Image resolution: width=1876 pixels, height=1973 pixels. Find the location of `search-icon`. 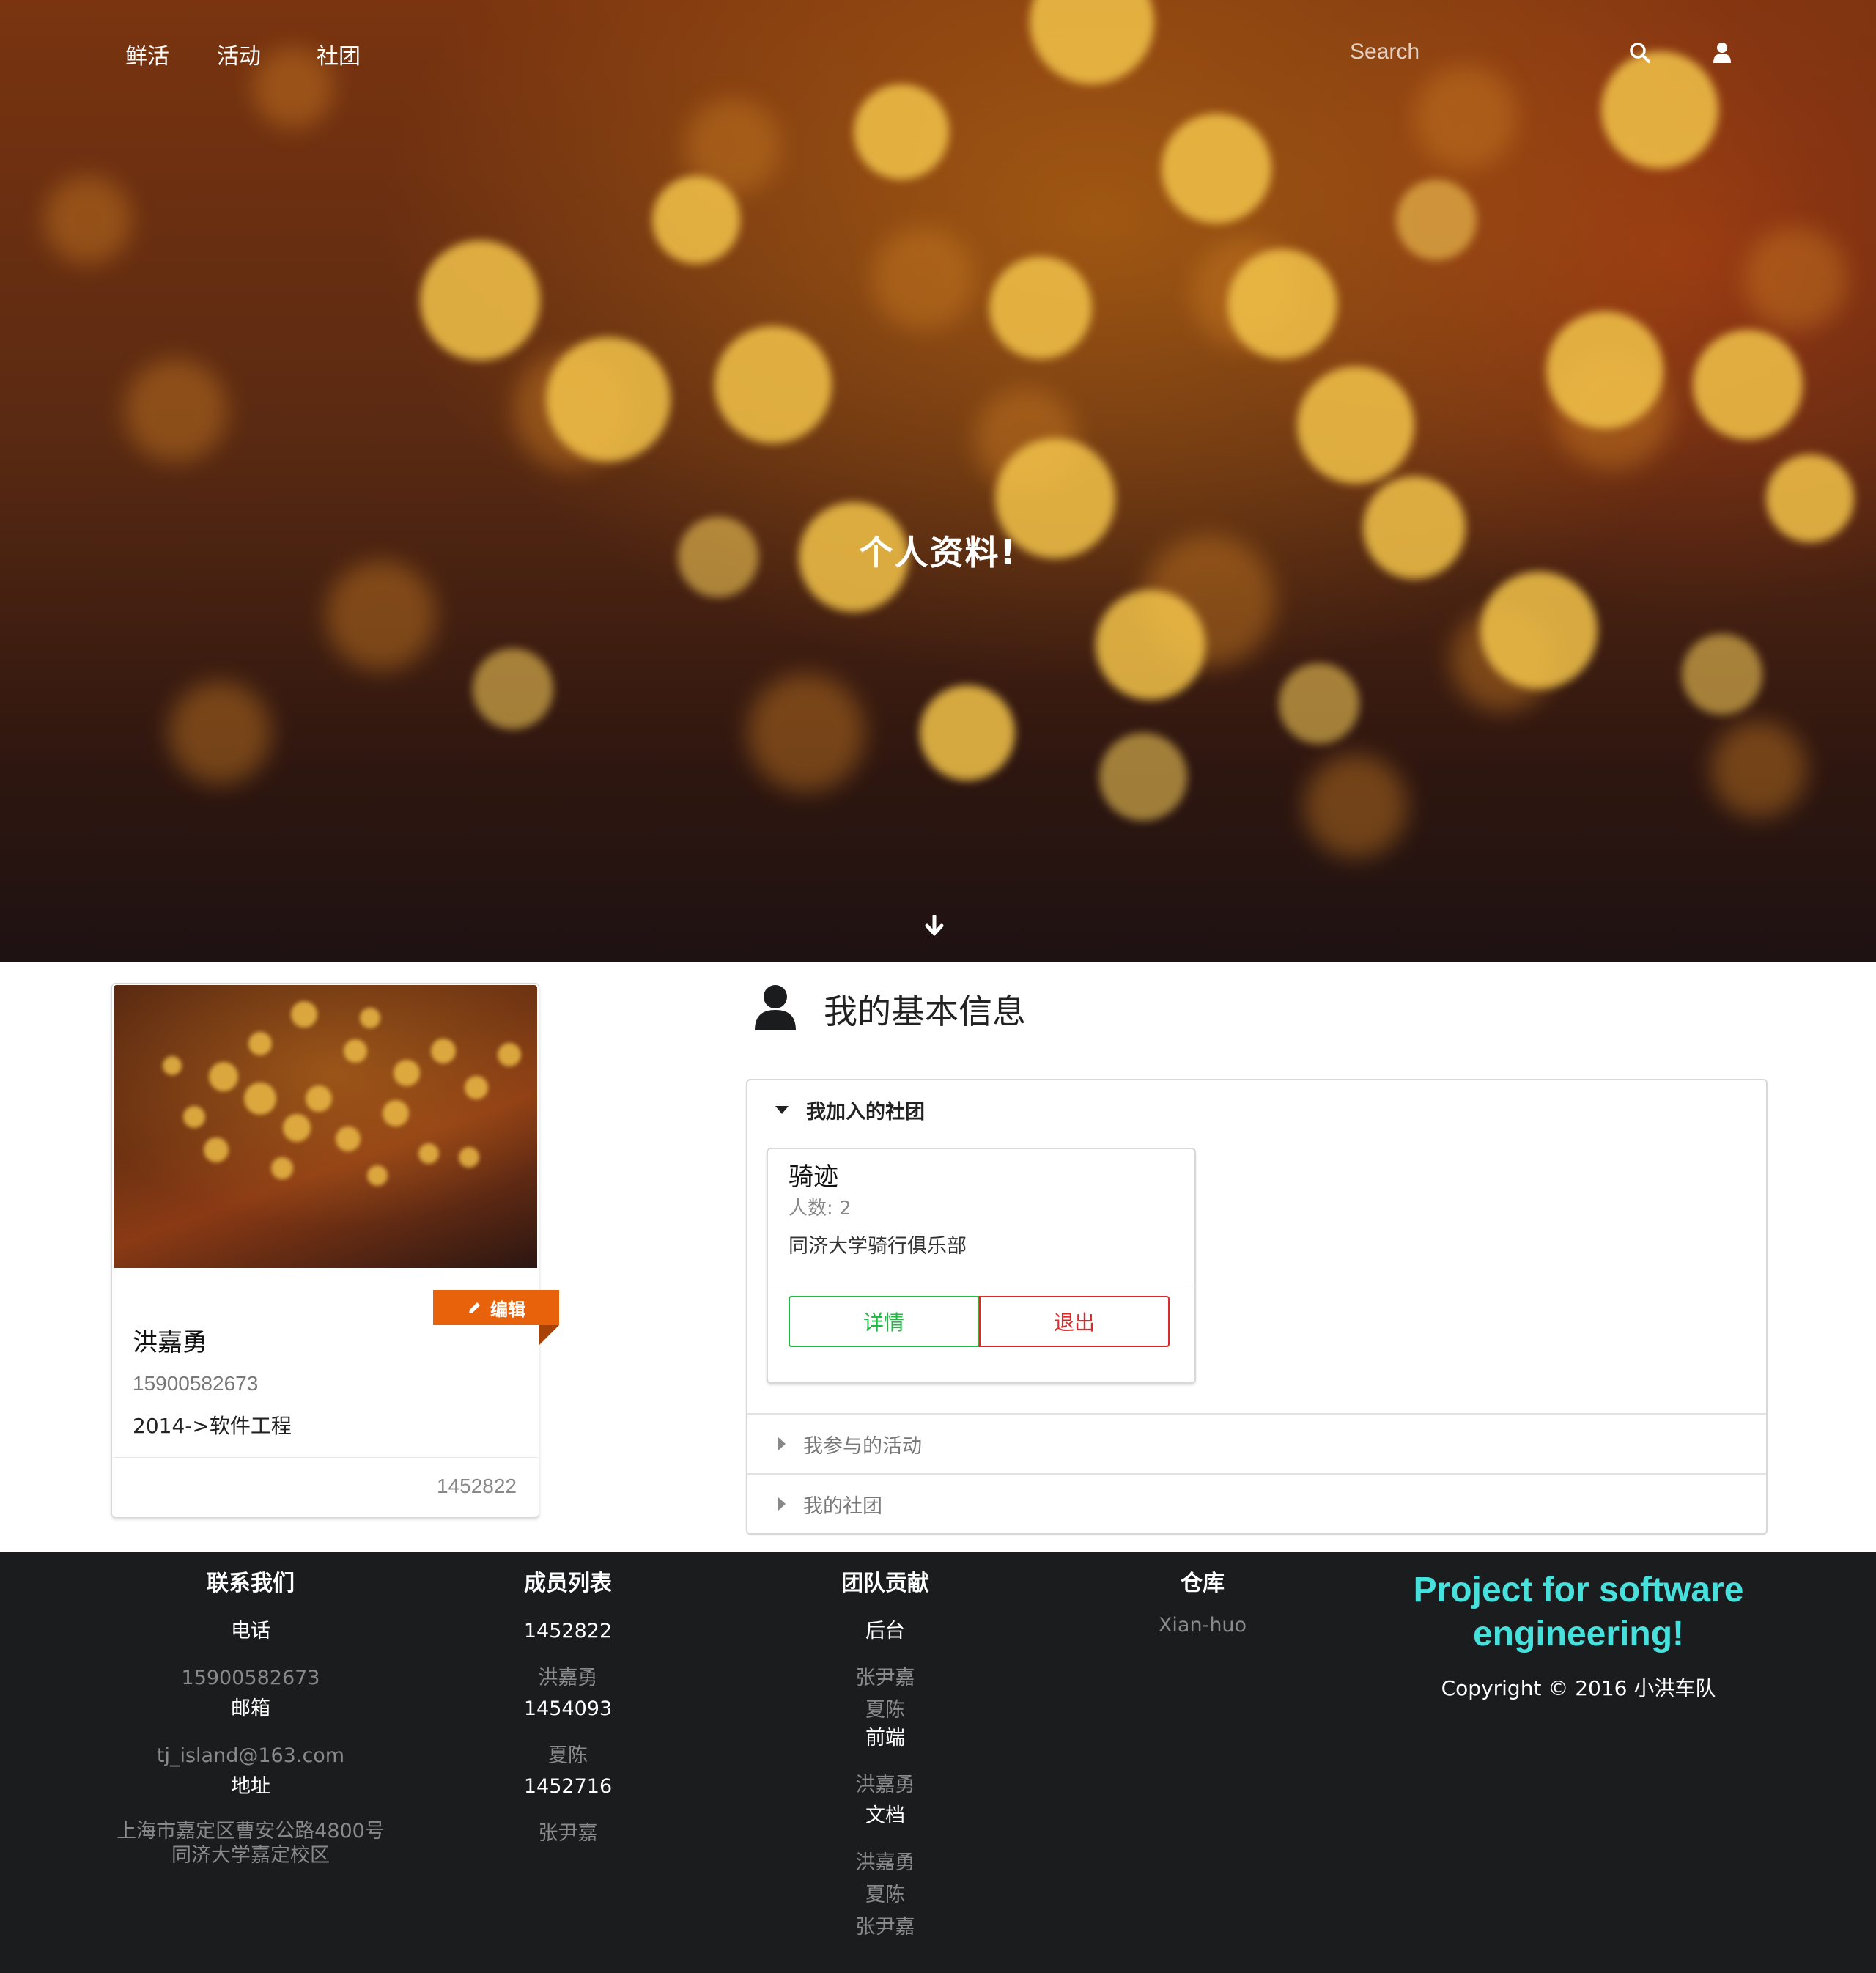

search-icon is located at coordinates (1640, 53).